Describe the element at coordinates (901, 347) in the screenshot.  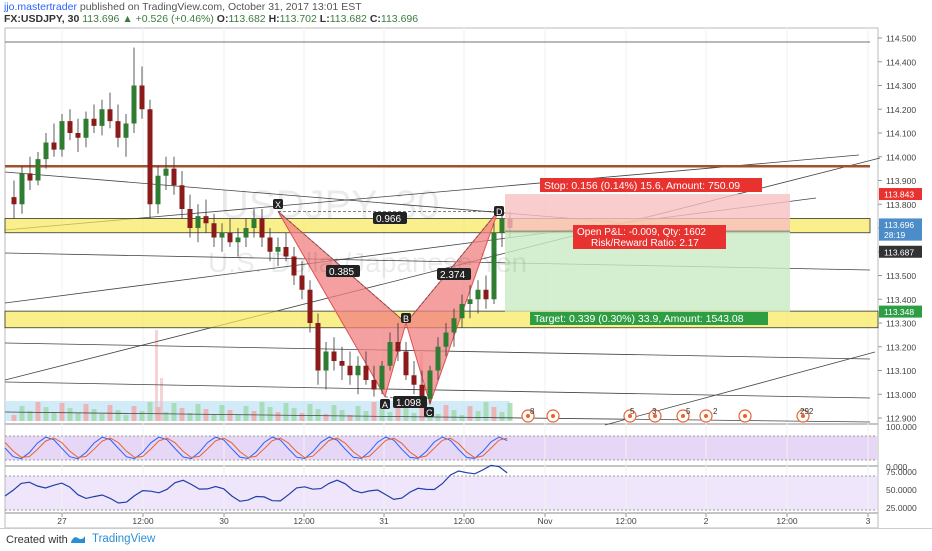
I see `y-tick-label: 113.200` at that location.